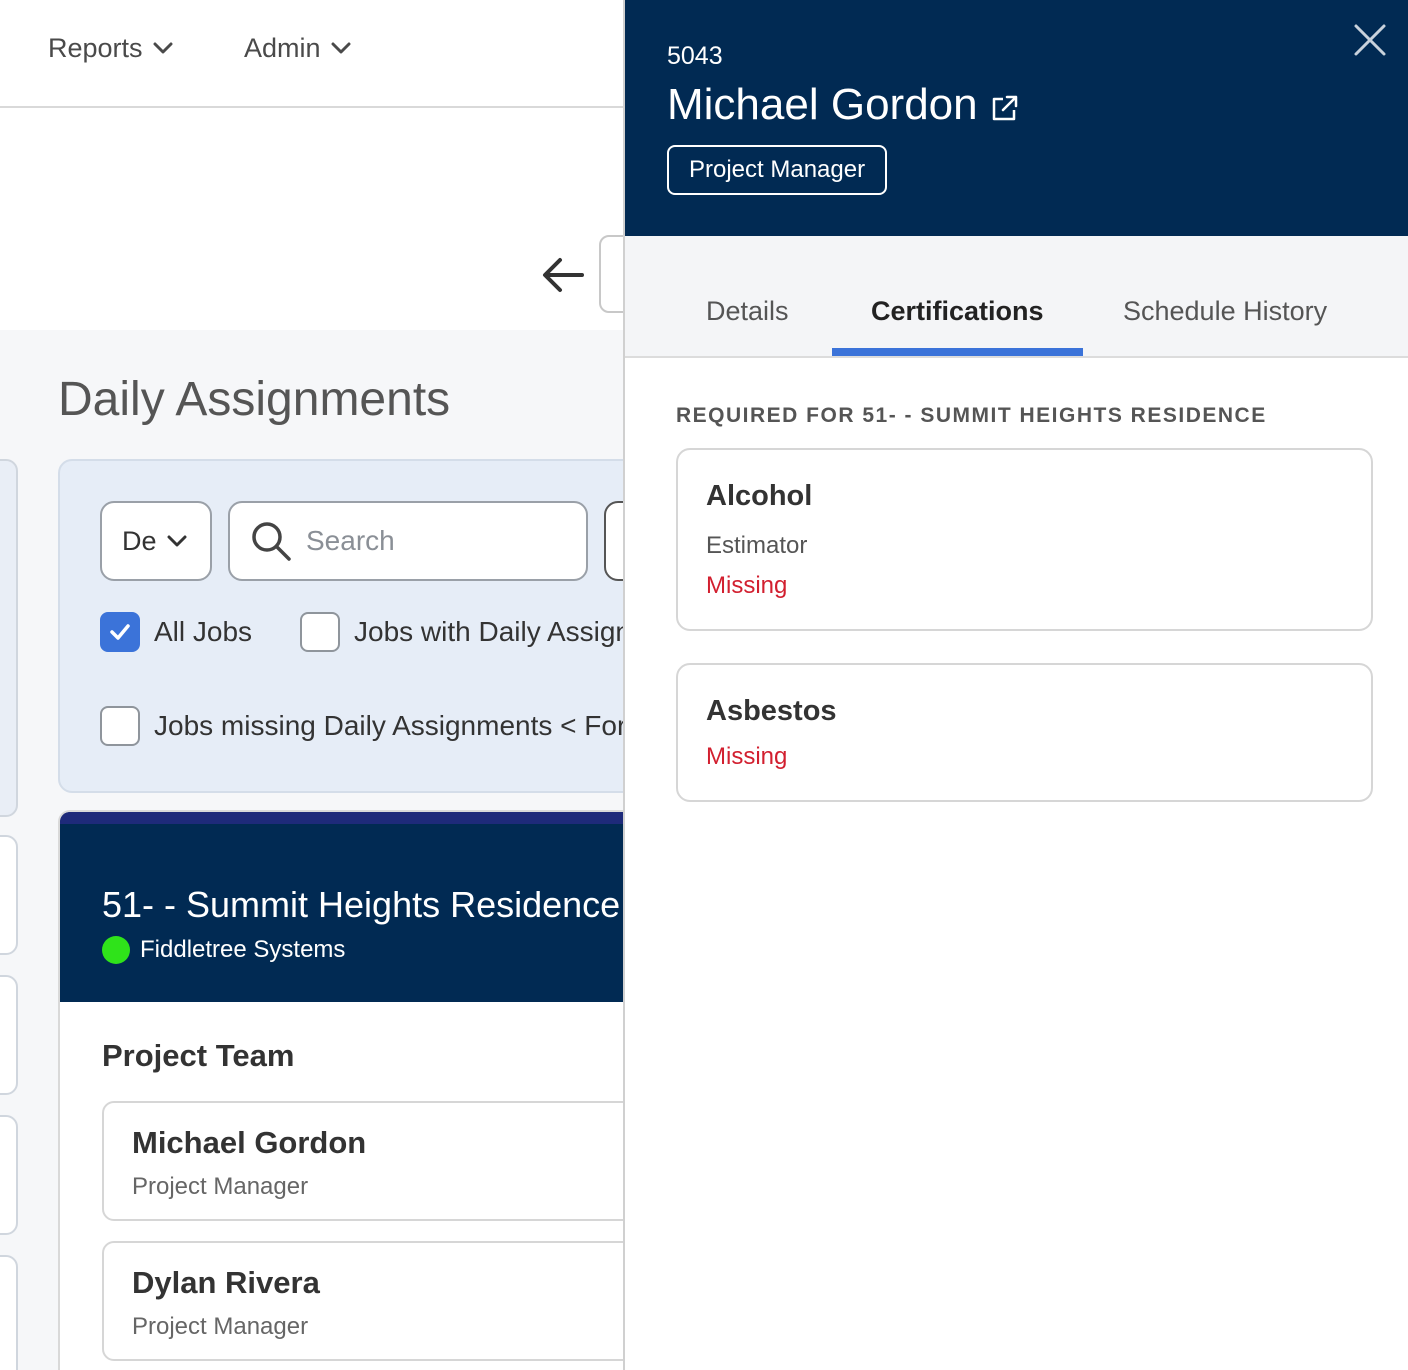 This screenshot has width=1408, height=1370. I want to click on search-input: Search, so click(408, 541).